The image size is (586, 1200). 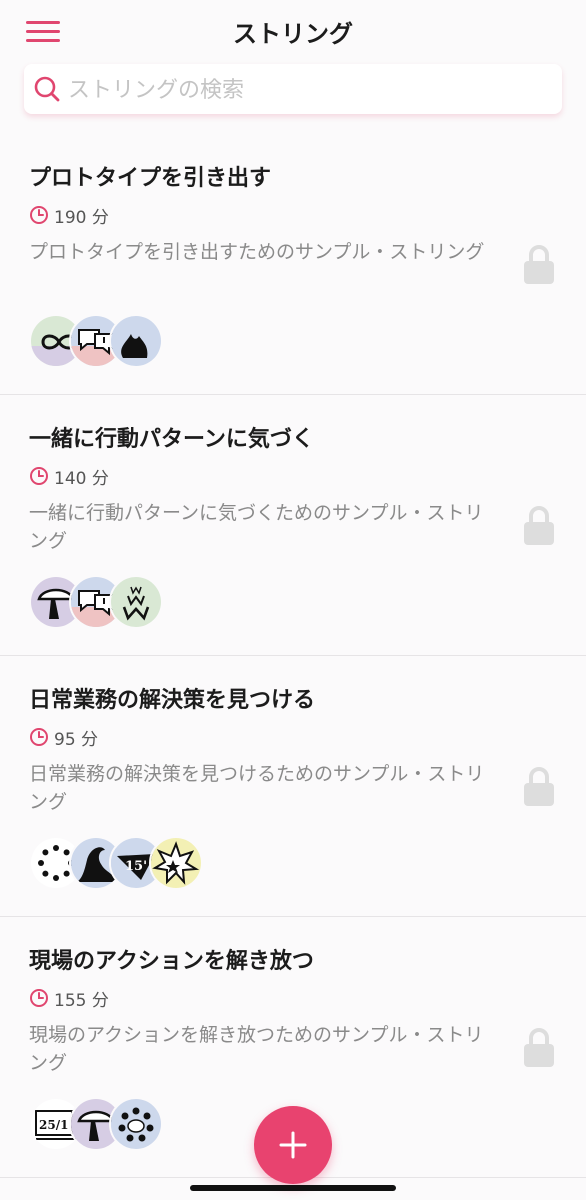 I want to click on top-bar: ストリング, so click(x=293, y=30).